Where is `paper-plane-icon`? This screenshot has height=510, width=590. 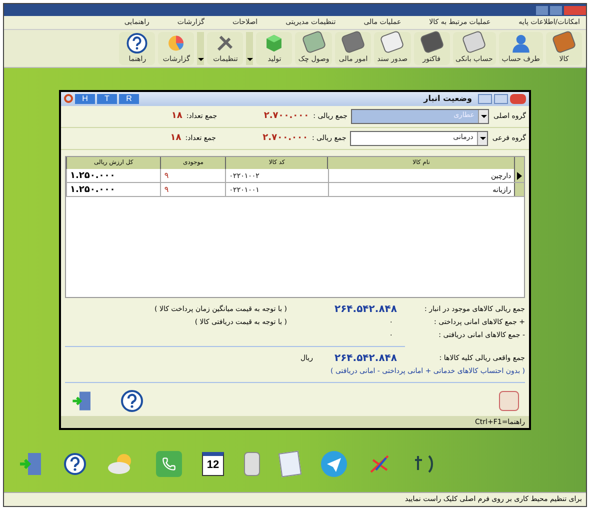
paper-plane-icon is located at coordinates (334, 464).